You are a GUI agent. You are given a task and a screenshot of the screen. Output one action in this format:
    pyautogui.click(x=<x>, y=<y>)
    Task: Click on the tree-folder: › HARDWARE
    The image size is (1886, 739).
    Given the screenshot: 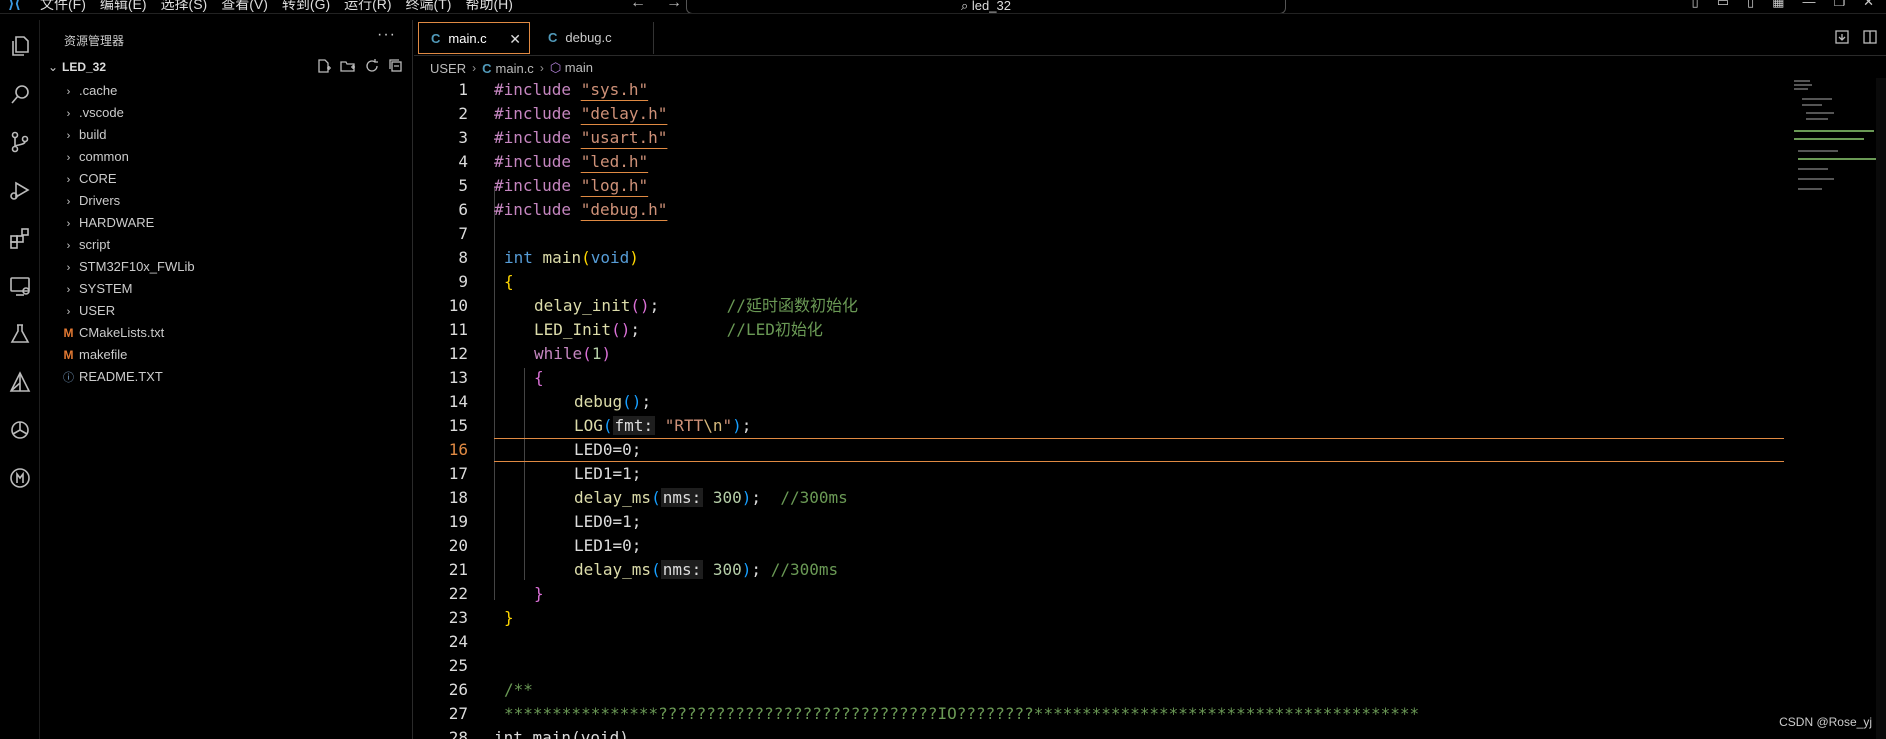 What is the action you would take?
    pyautogui.click(x=226, y=223)
    